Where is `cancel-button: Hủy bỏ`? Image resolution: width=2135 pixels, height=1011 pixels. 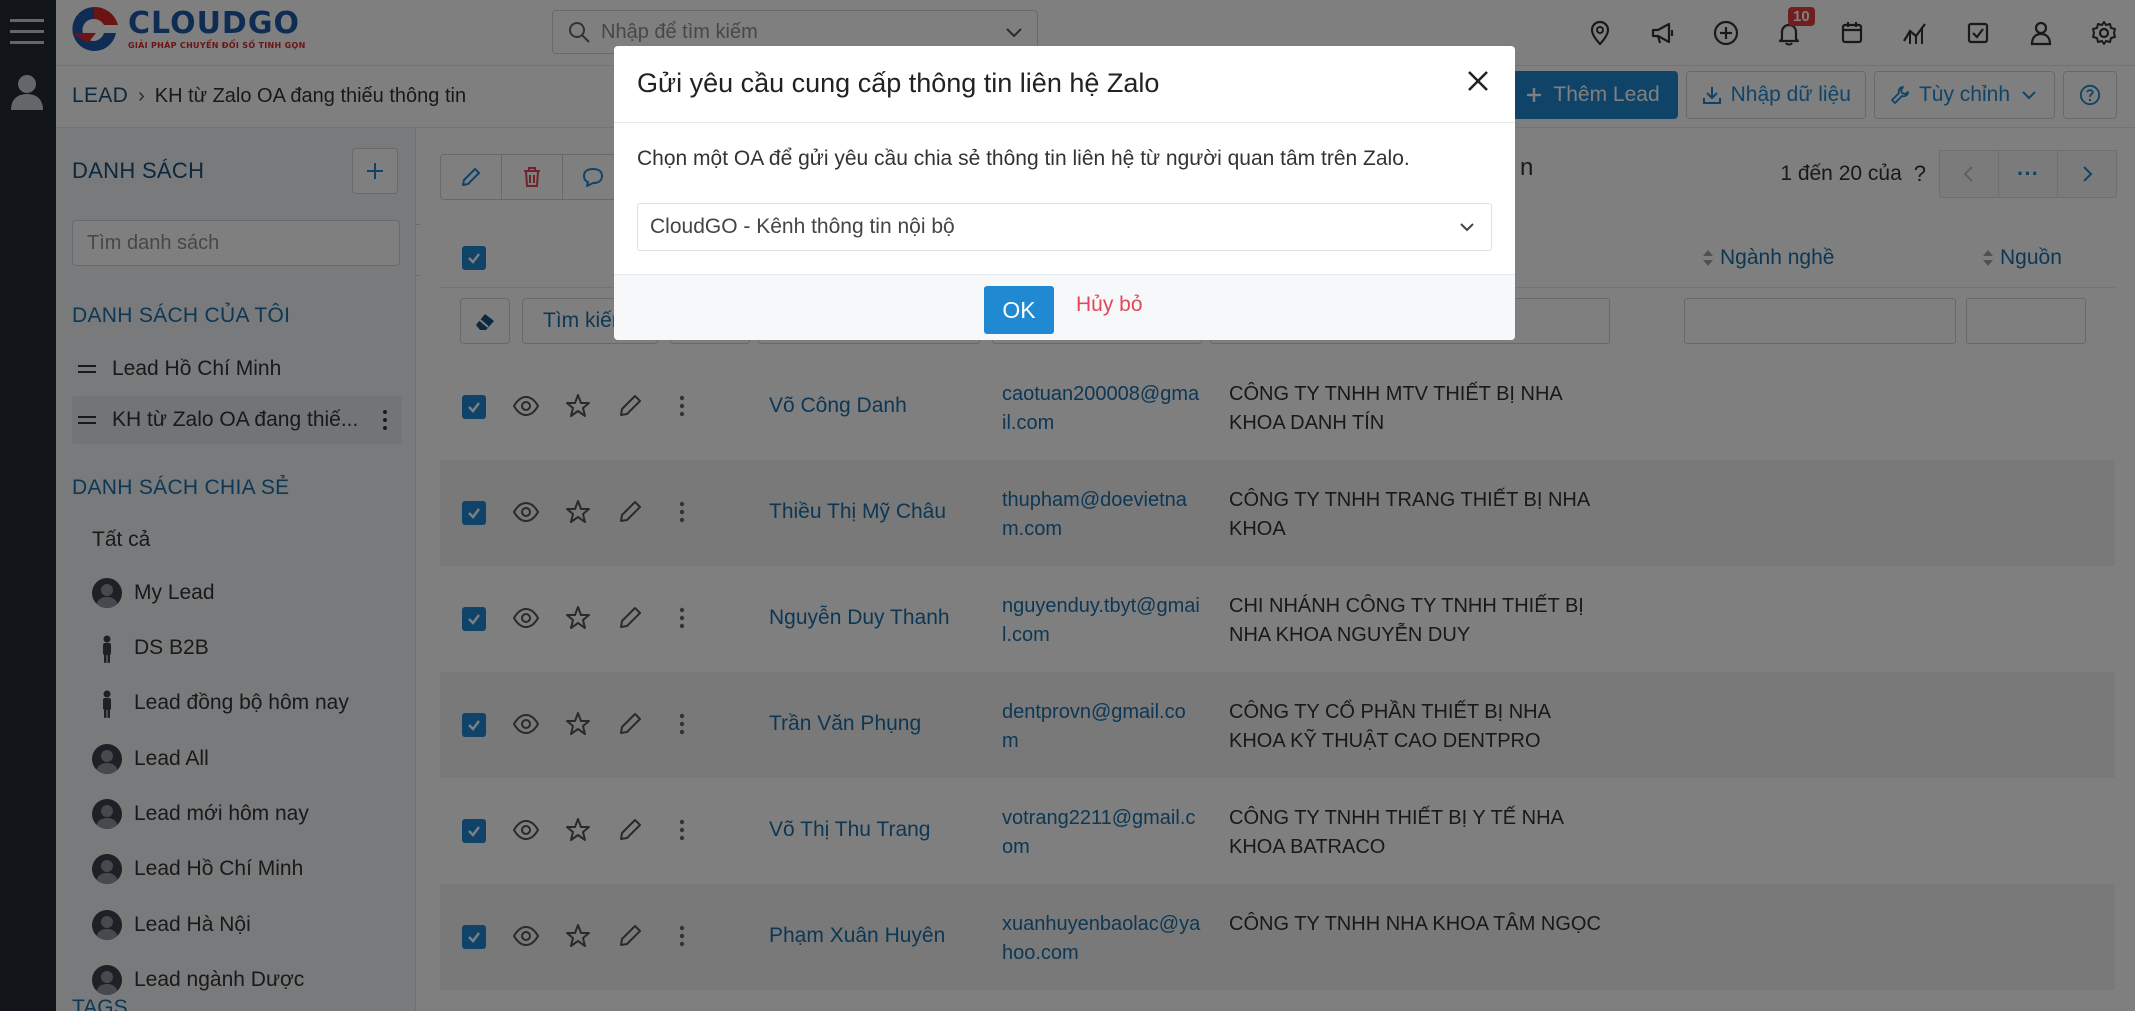
cancel-button: Hủy bỏ is located at coordinates (1109, 305).